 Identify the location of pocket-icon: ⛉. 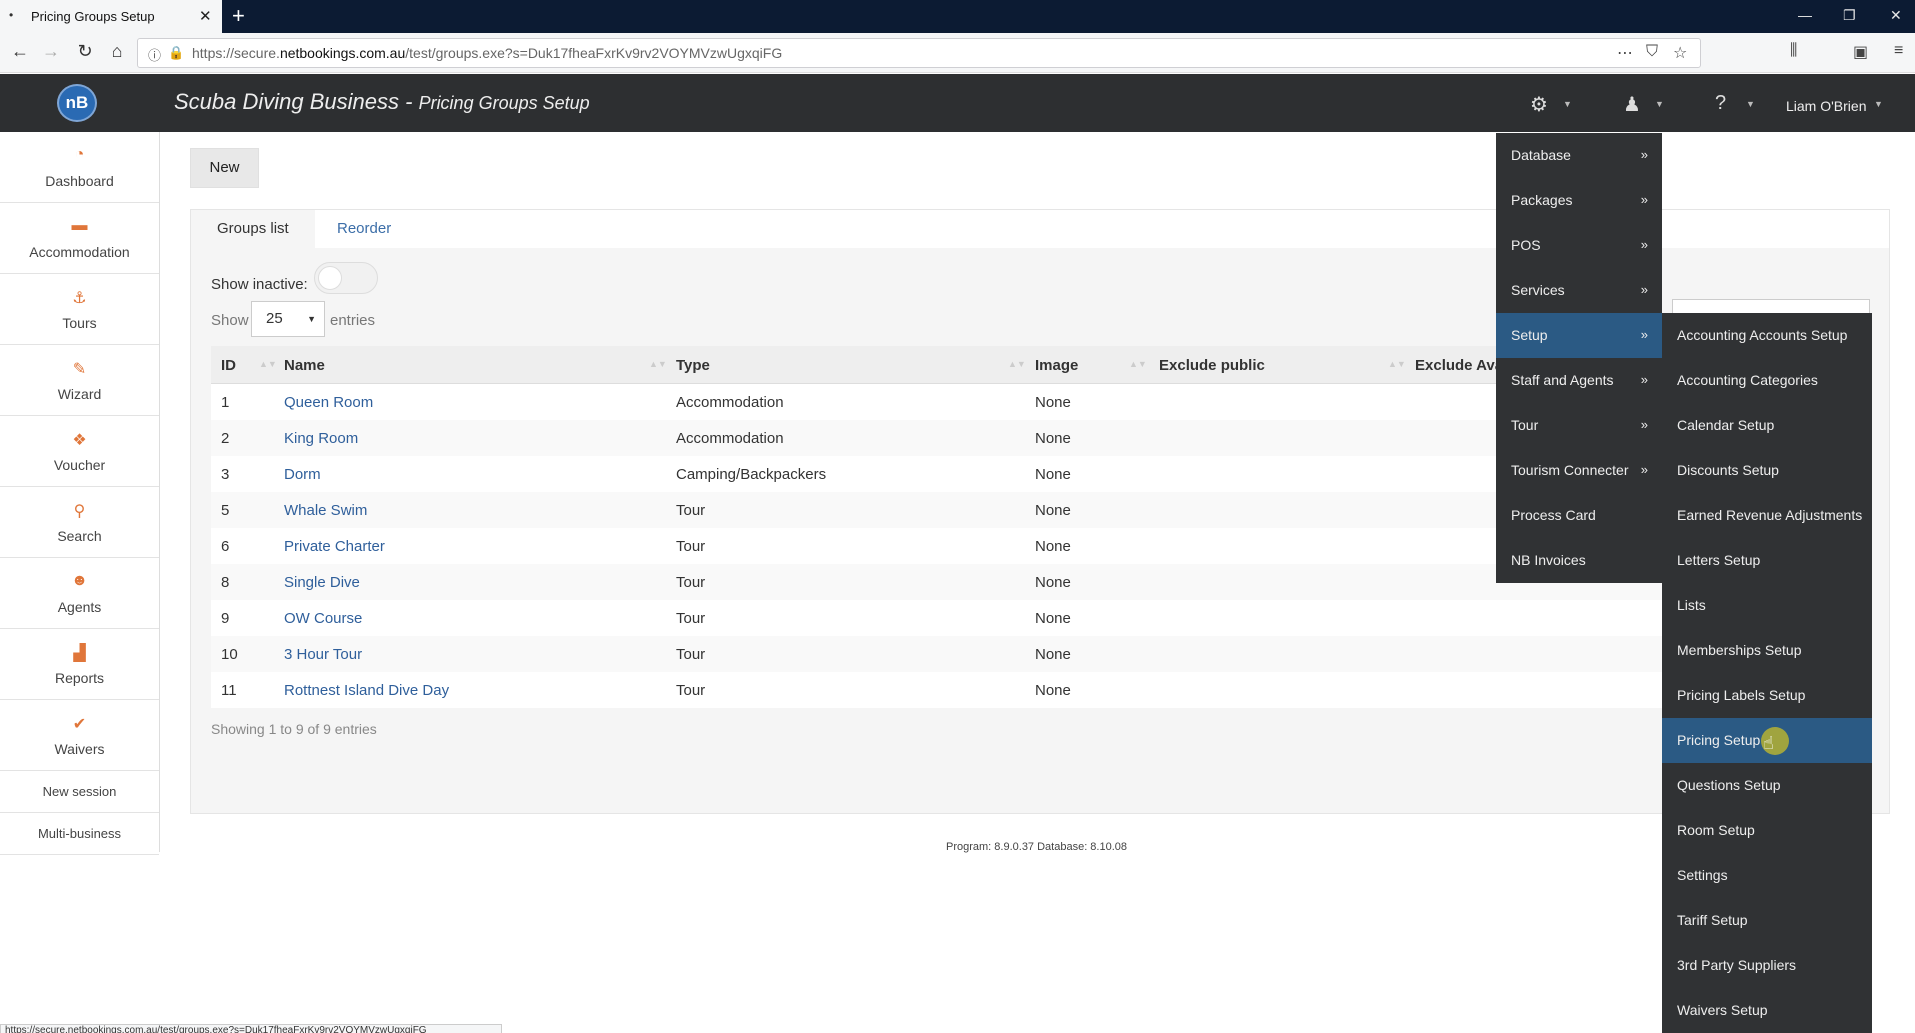
(1652, 52).